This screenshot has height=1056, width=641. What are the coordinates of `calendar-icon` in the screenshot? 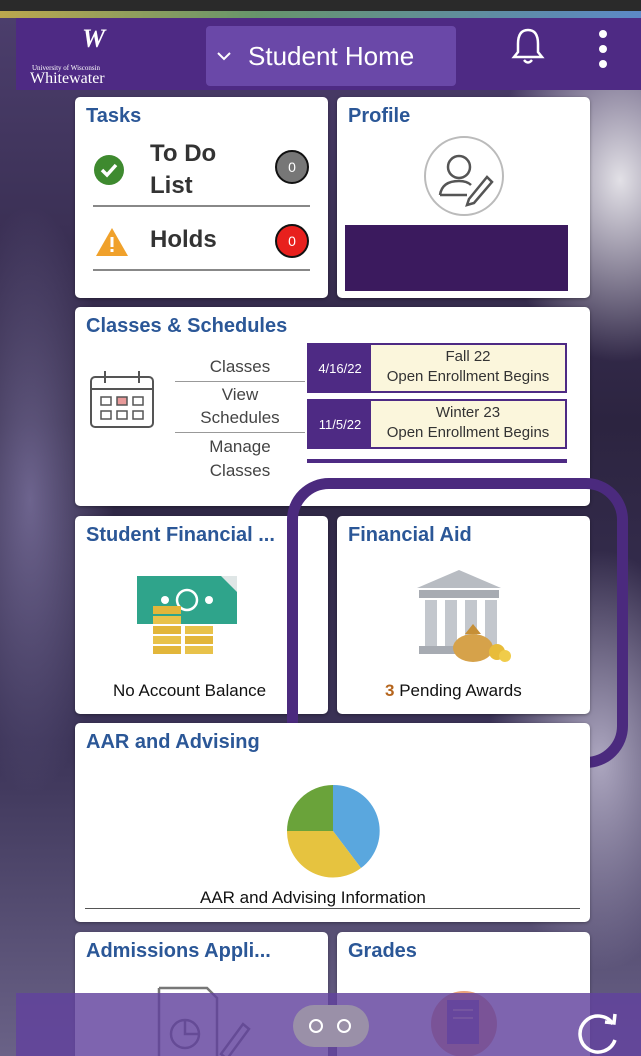 It's located at (122, 399).